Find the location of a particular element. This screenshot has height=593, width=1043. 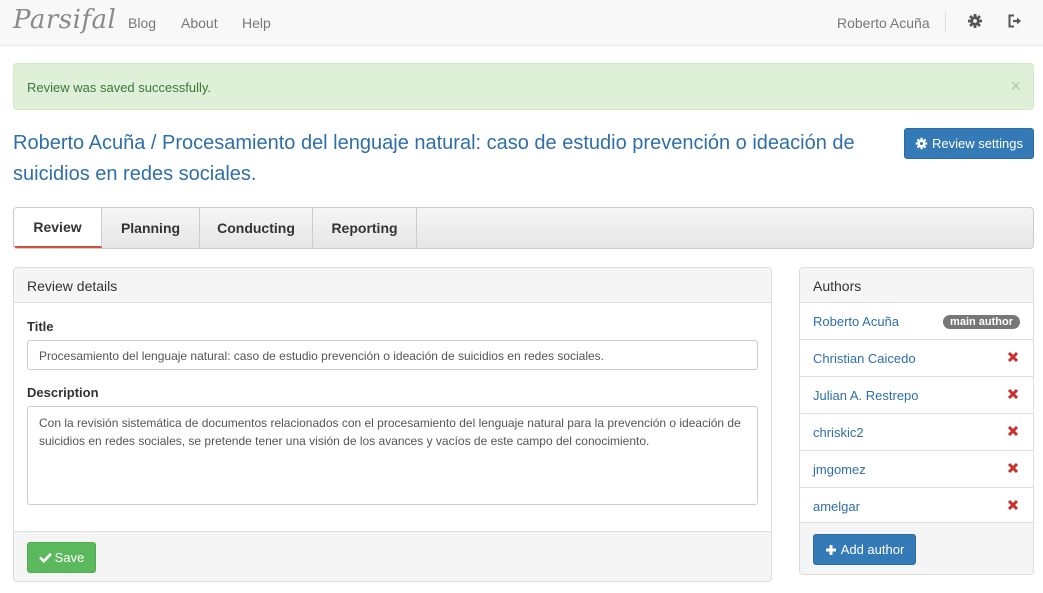

nav-link-about: About is located at coordinates (199, 23).